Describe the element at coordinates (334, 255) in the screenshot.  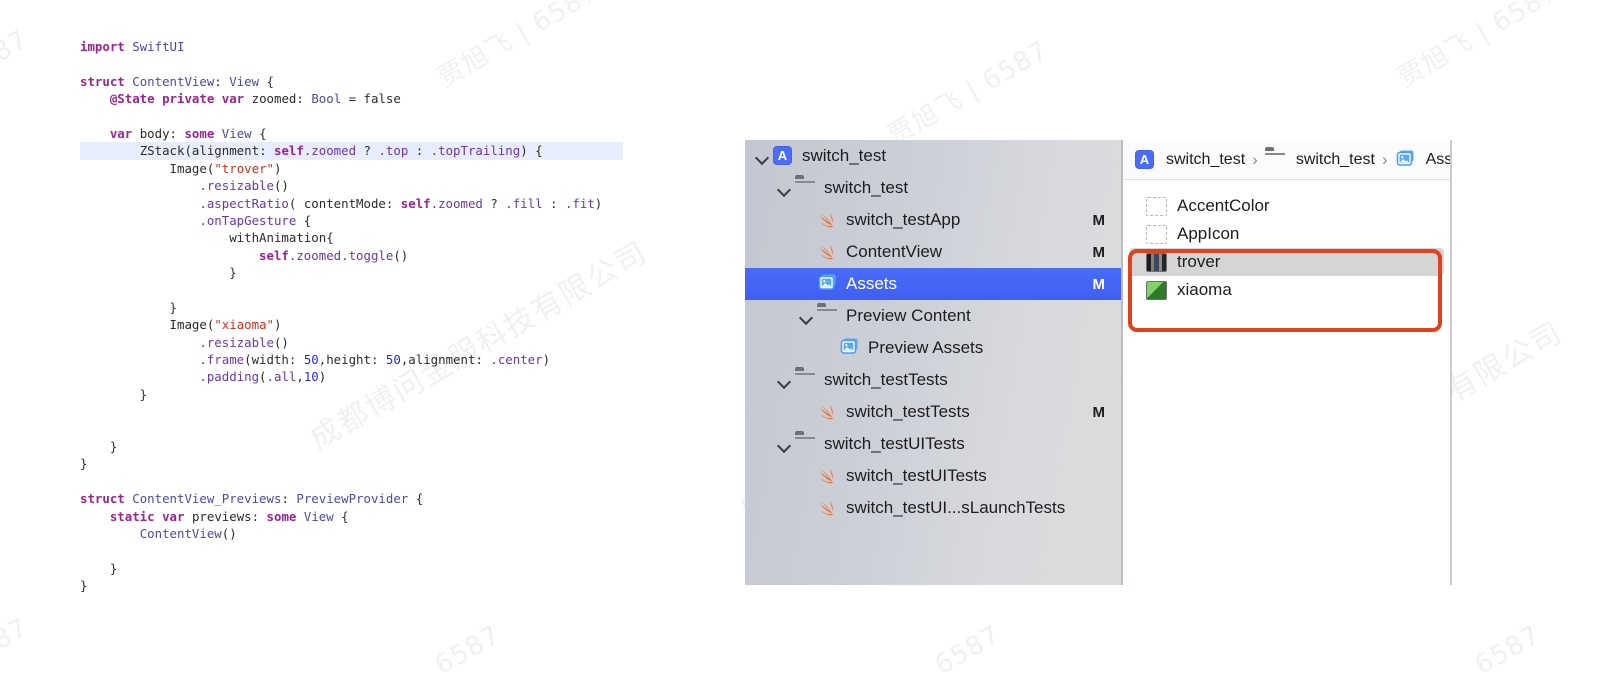
I see `code-line: self.zoomed.toggle()` at that location.